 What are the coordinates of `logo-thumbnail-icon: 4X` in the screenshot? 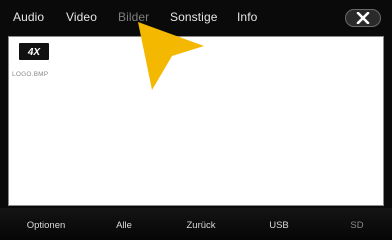 It's located at (34, 52).